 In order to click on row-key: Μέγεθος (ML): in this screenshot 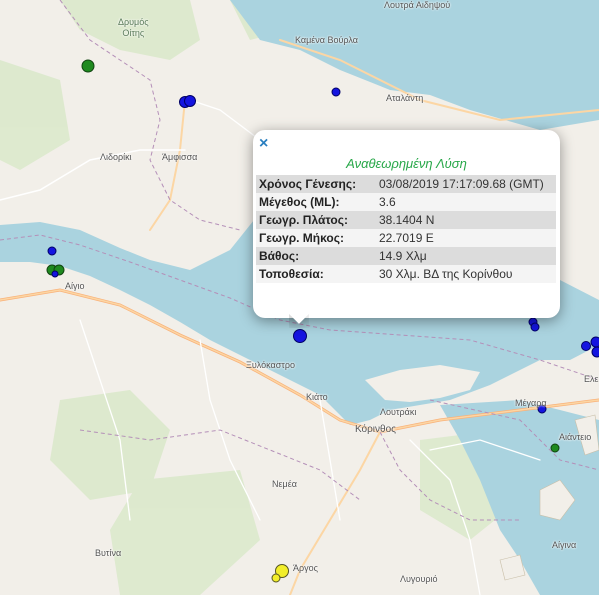, I will do `click(316, 202)`.